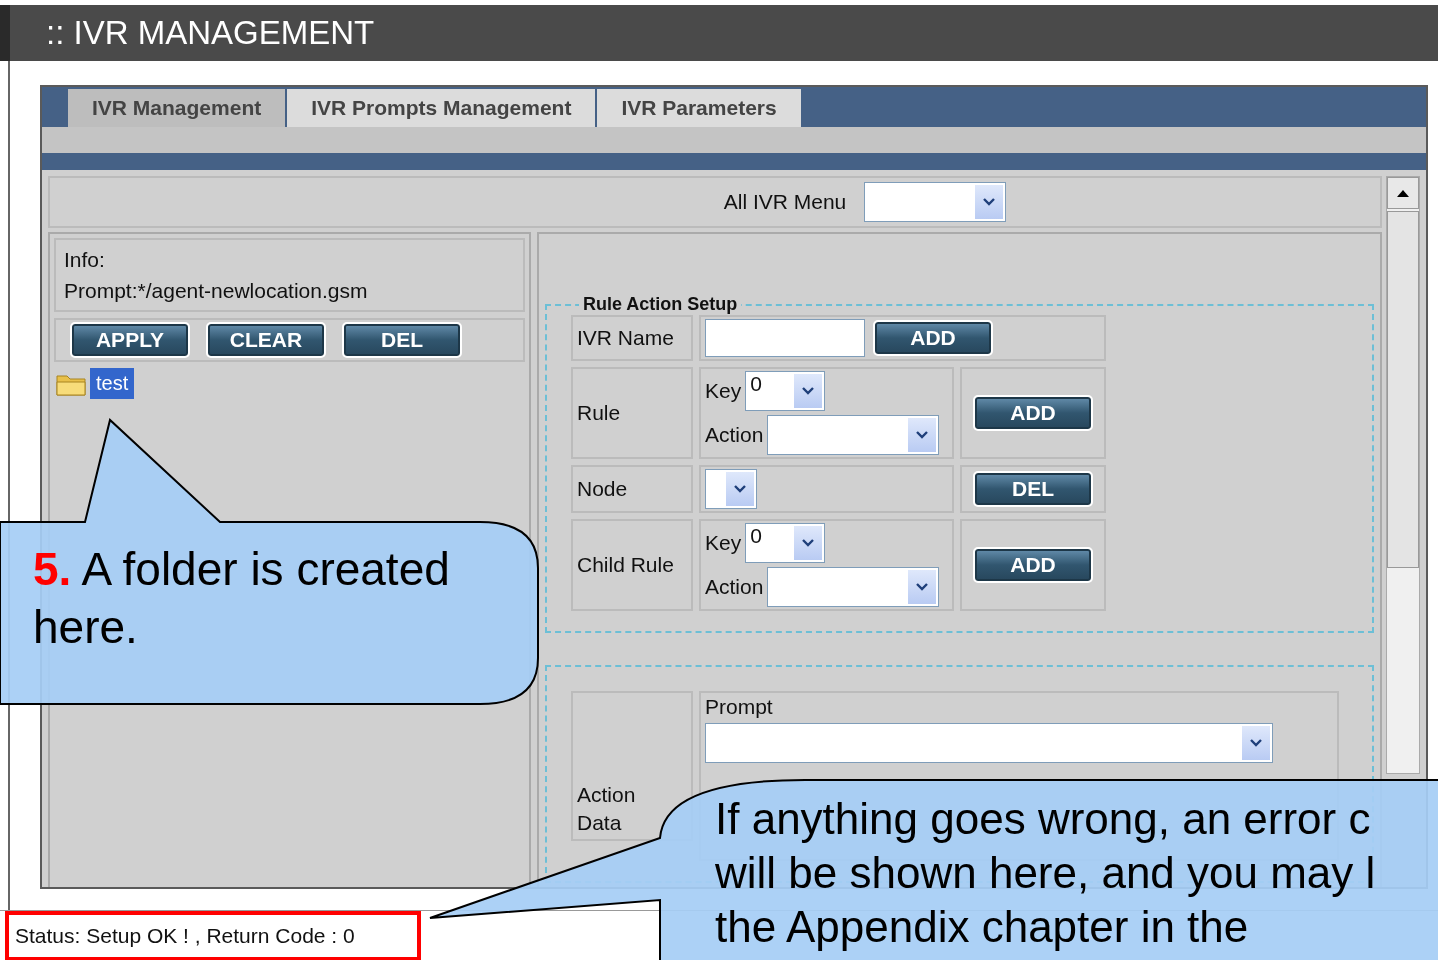 The width and height of the screenshot is (1438, 960). Describe the element at coordinates (607, 809) in the screenshot. I see `field-label: Action Data` at that location.